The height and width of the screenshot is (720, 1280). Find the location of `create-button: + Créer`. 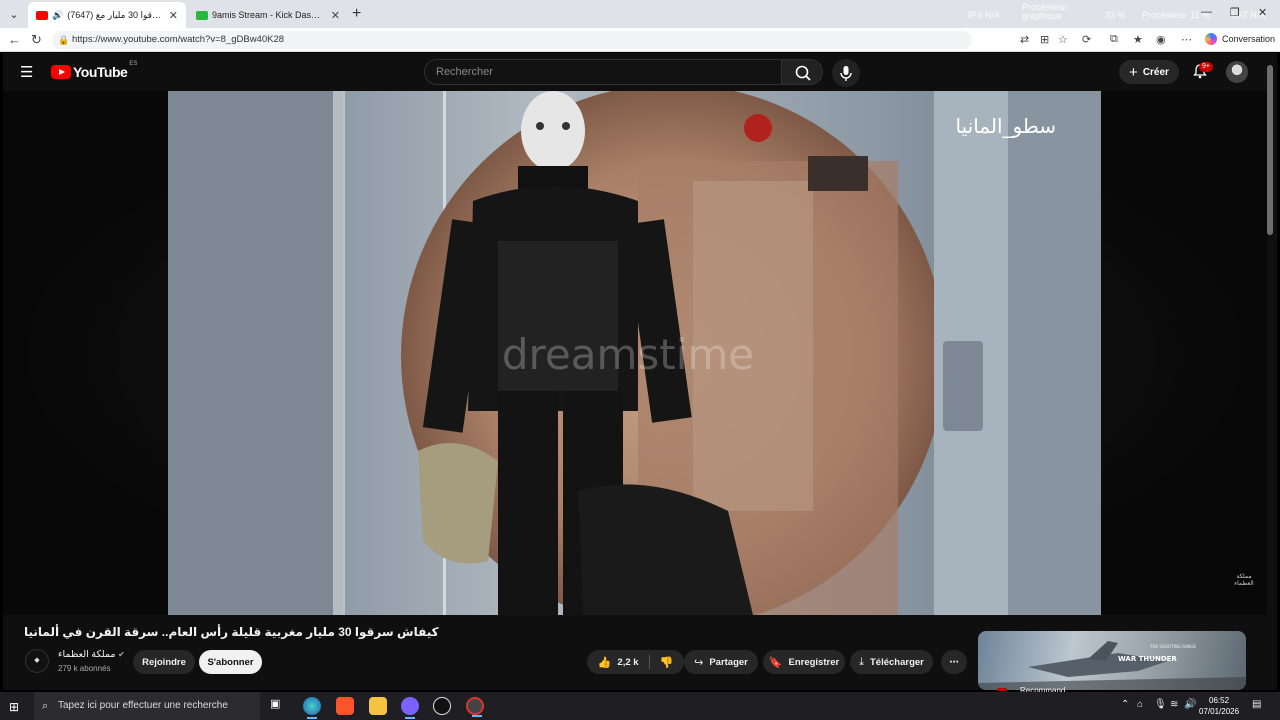

create-button: + Créer is located at coordinates (1149, 72).